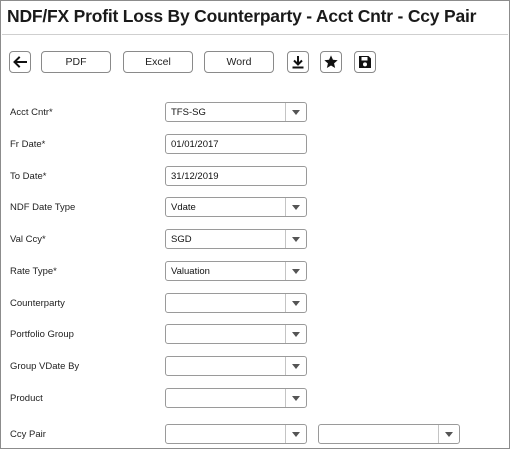  I want to click on ndf-date-type-label: NDF Date Type, so click(43, 207).